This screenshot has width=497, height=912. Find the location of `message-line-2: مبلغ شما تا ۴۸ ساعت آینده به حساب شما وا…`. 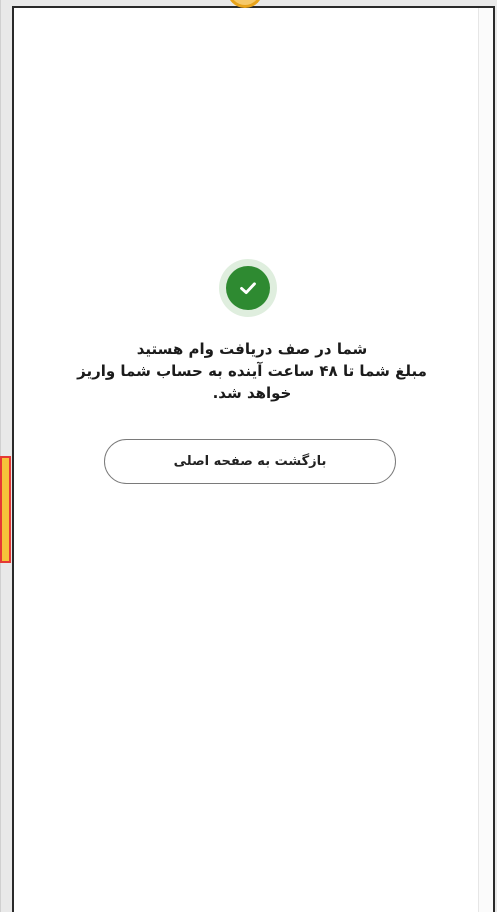

message-line-2: مبلغ شما تا ۴۸ ساعت آینده به حساب شما وا… is located at coordinates (252, 371).